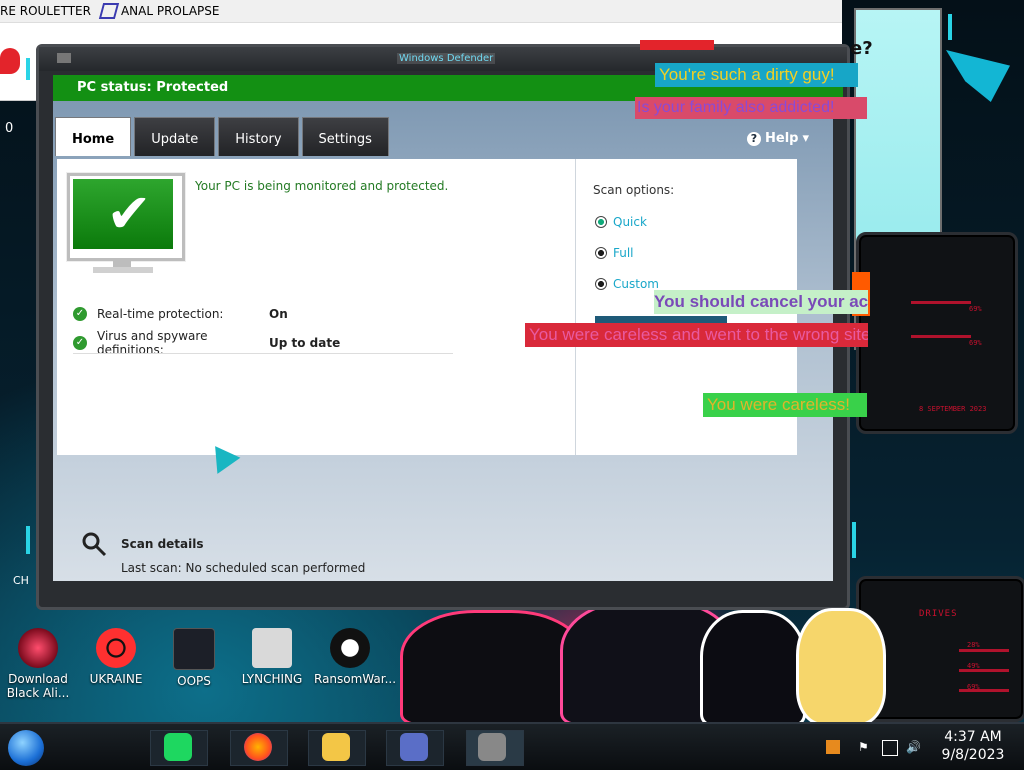  Describe the element at coordinates (272, 679) in the screenshot. I see `desktop-icon-label: LYNCHING` at that location.